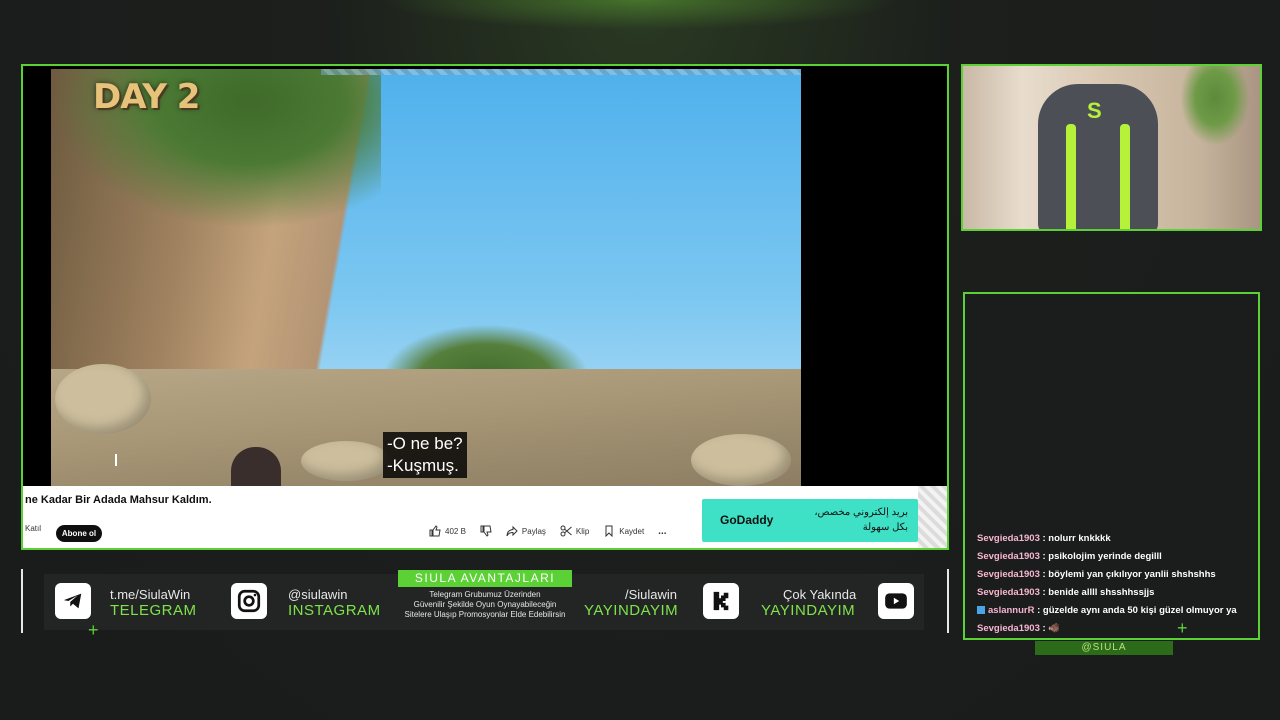 The height and width of the screenshot is (720, 1280). I want to click on subscribe-button: Abone ol, so click(79, 533).